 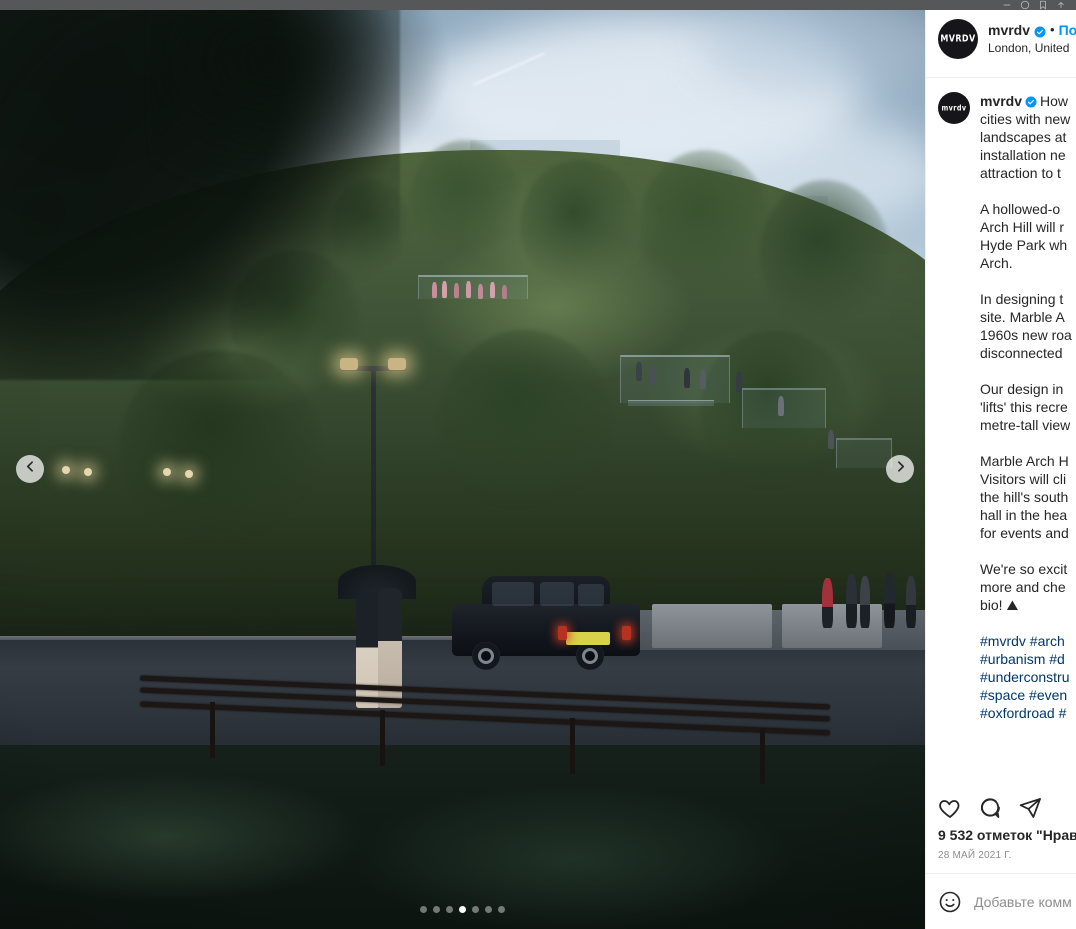 I want to click on follow-button: По, so click(x=1067, y=30).